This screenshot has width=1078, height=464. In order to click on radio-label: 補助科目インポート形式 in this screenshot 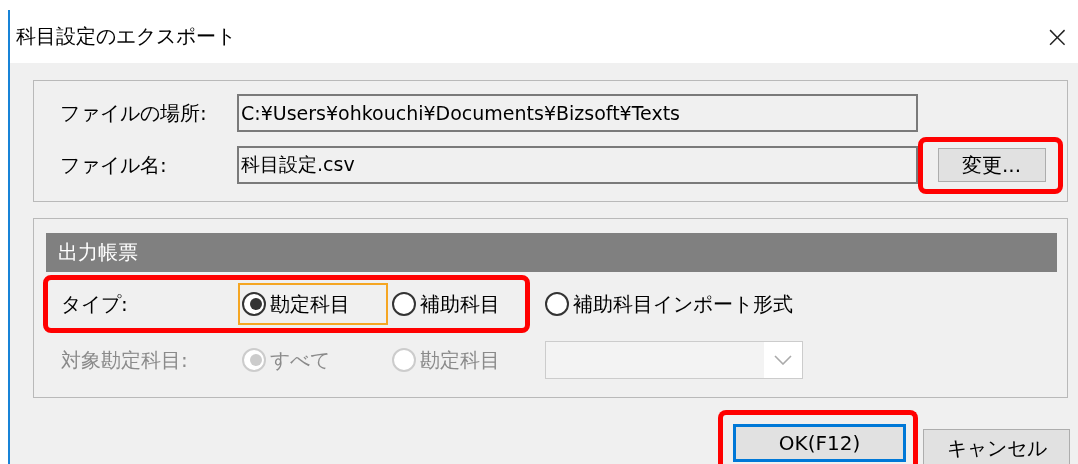, I will do `click(683, 304)`.